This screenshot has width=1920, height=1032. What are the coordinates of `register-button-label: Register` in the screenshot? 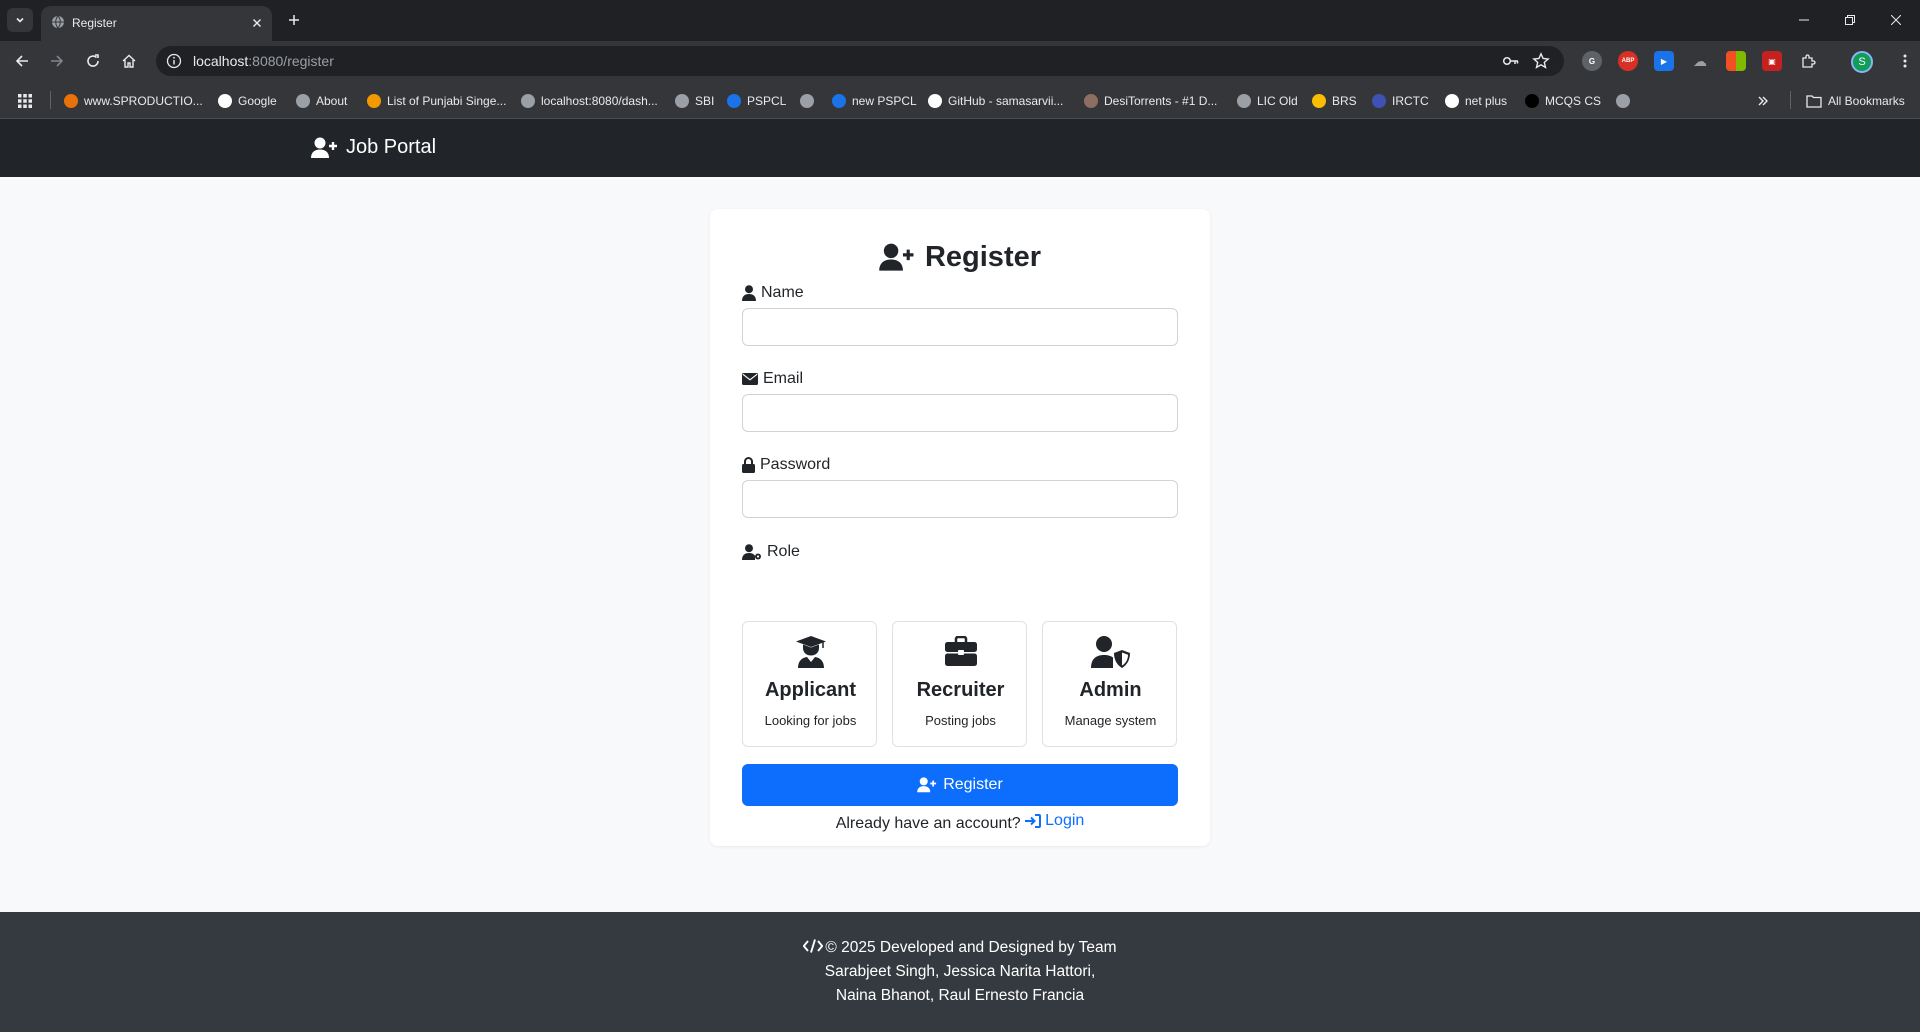 It's located at (973, 784).